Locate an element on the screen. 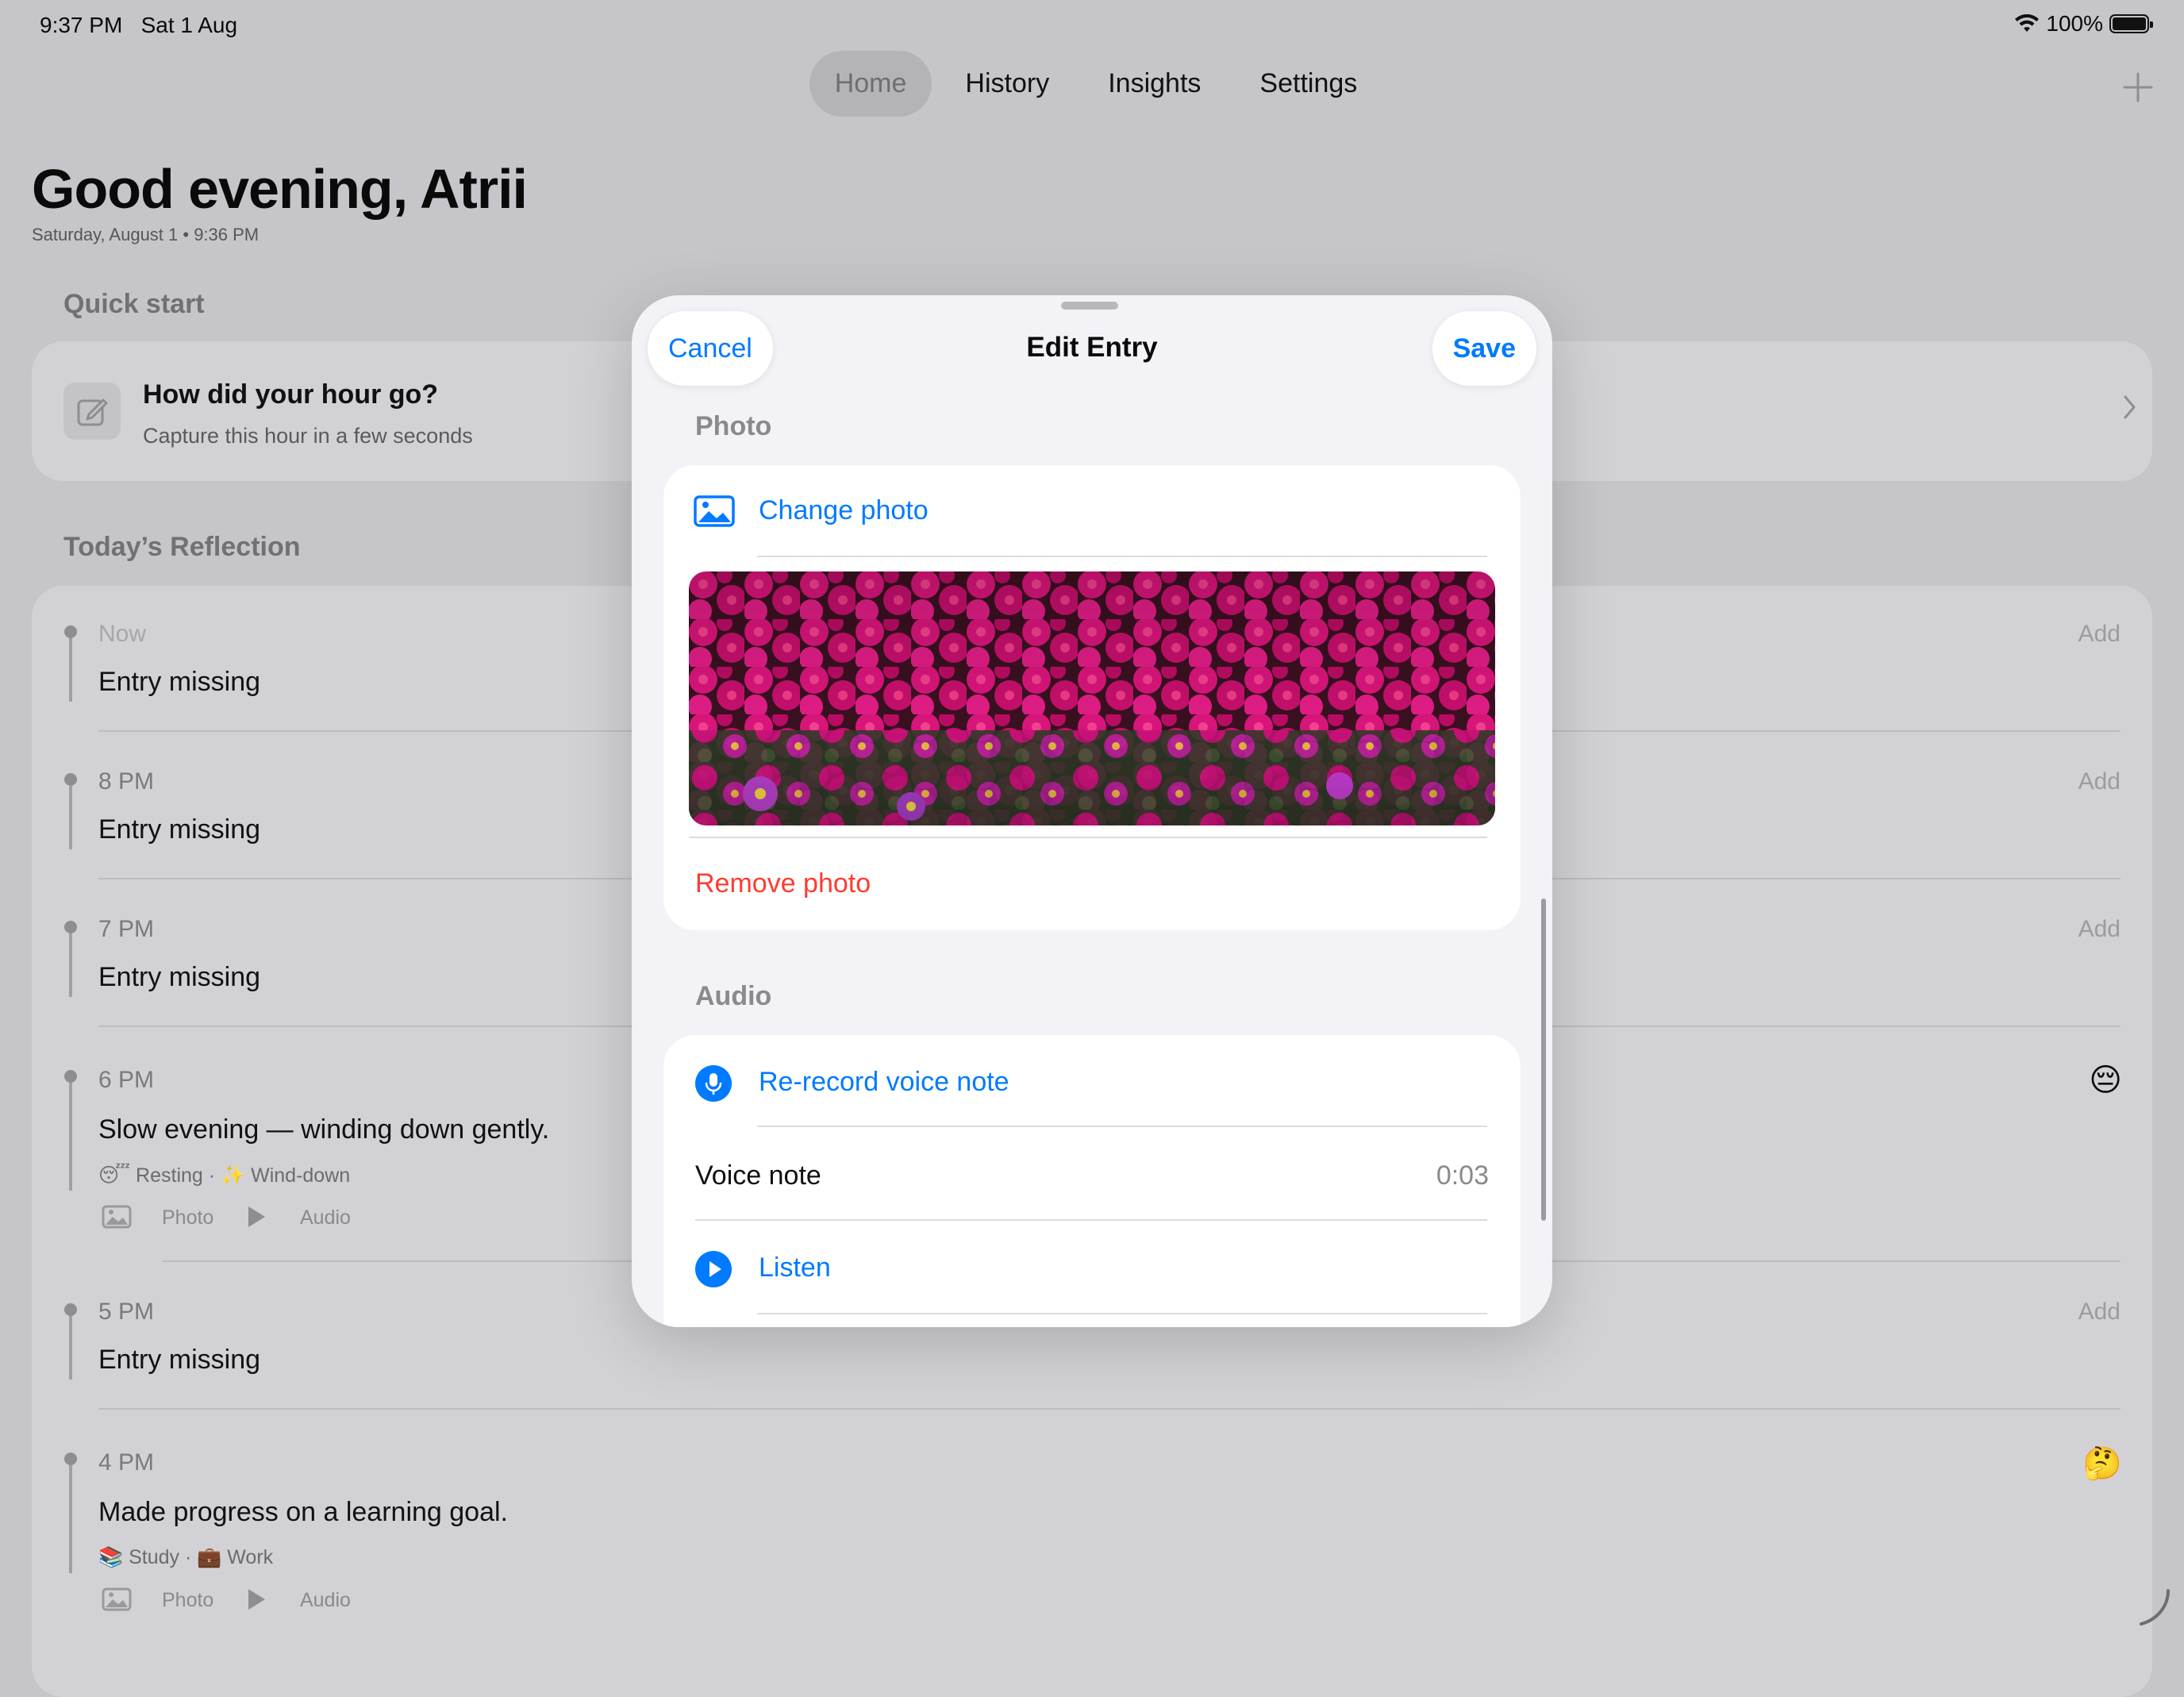 This screenshot has height=1697, width=2184. entry-text: Made progress on a learning goal. is located at coordinates (303, 1512).